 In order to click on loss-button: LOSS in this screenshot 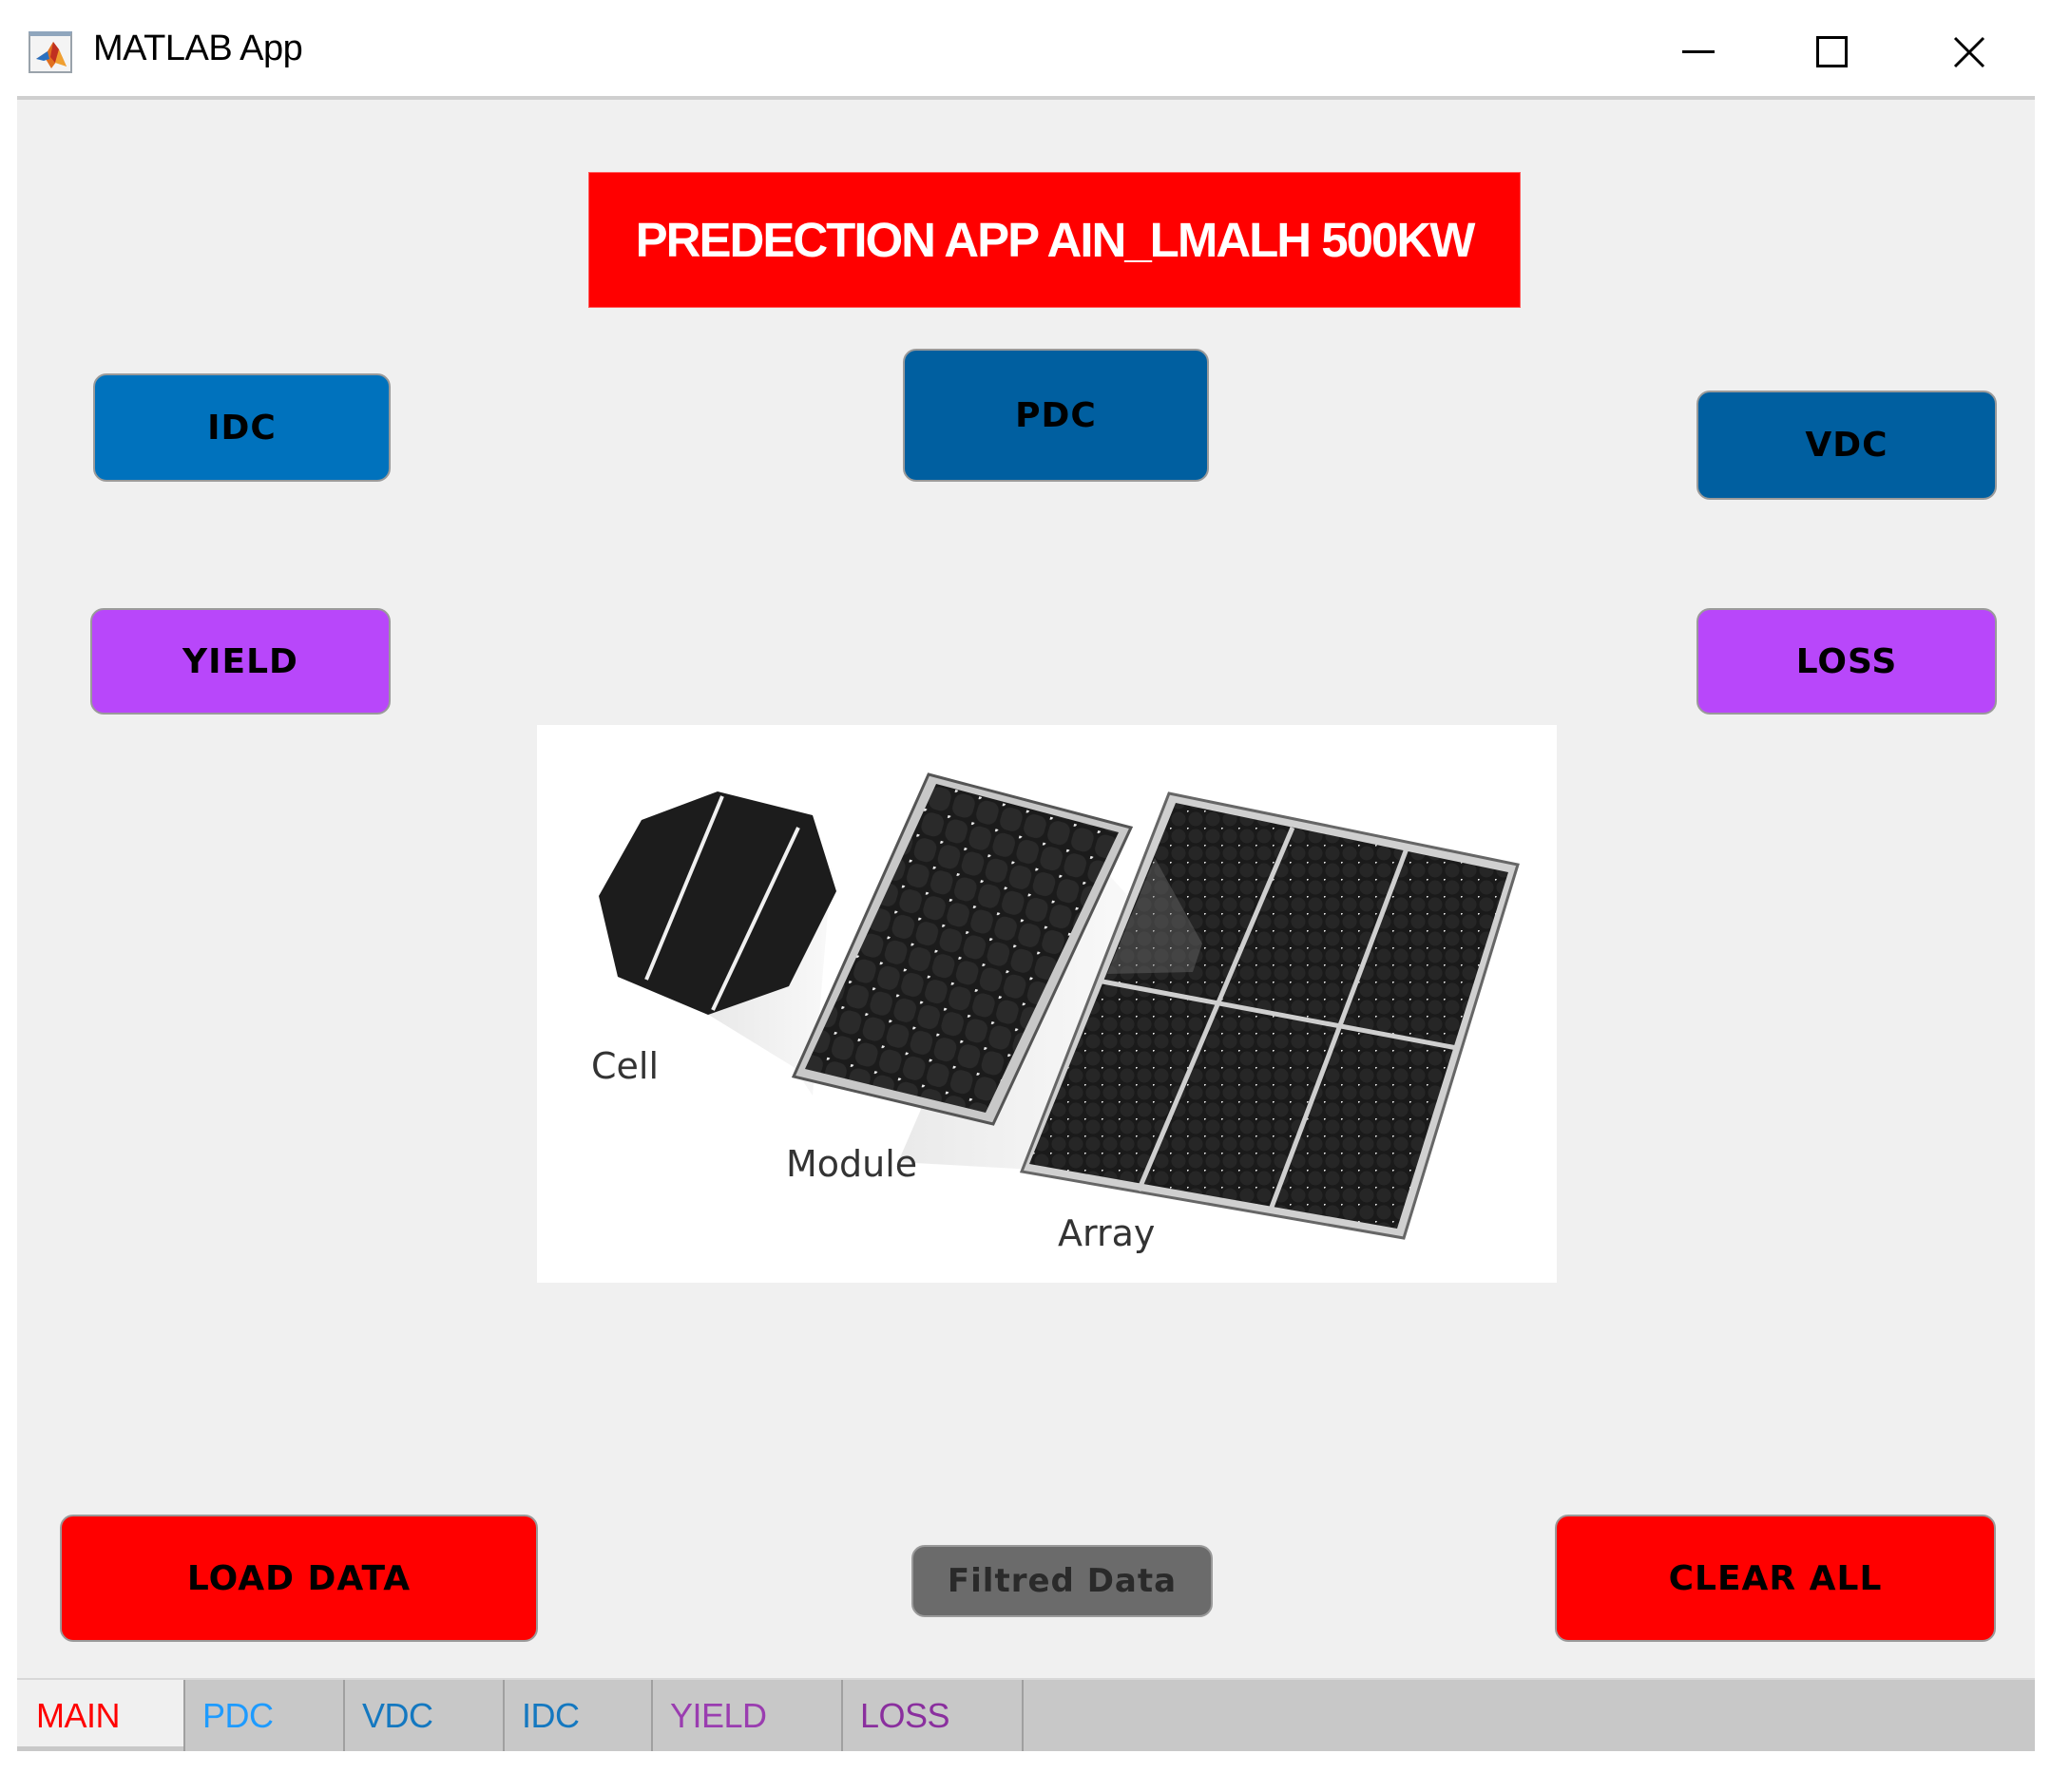, I will do `click(1846, 661)`.